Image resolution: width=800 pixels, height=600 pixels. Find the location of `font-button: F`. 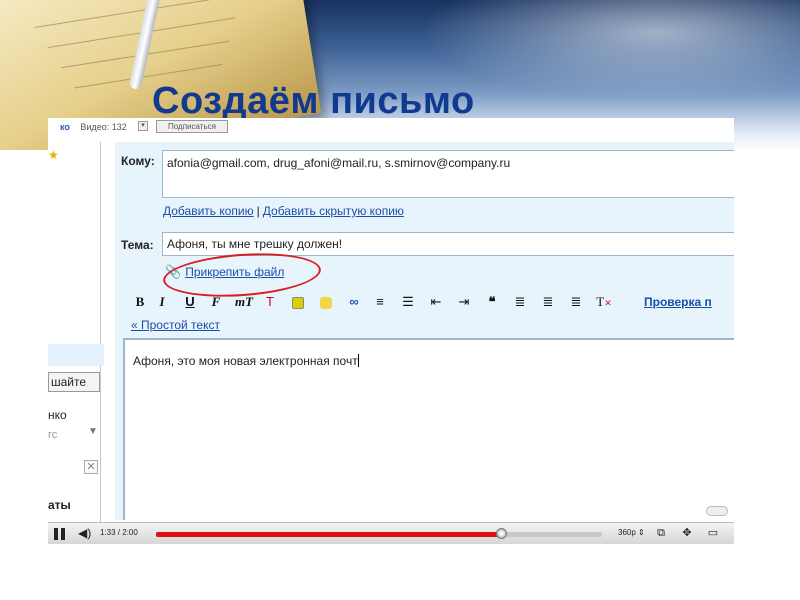

font-button: F is located at coordinates (216, 302).